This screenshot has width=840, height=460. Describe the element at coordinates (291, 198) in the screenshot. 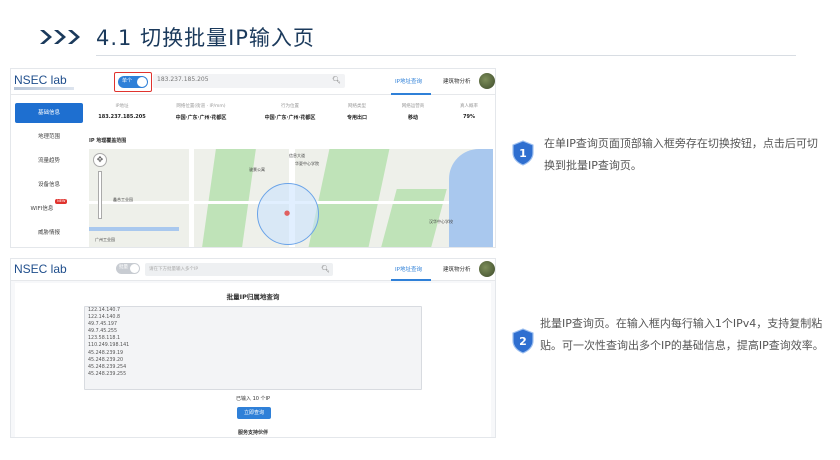

I see `map: ✥ ● 信息大道 华夏中心学院 骏景公寓 鑫合工业园 广州工业园 汉华中心学校` at that location.